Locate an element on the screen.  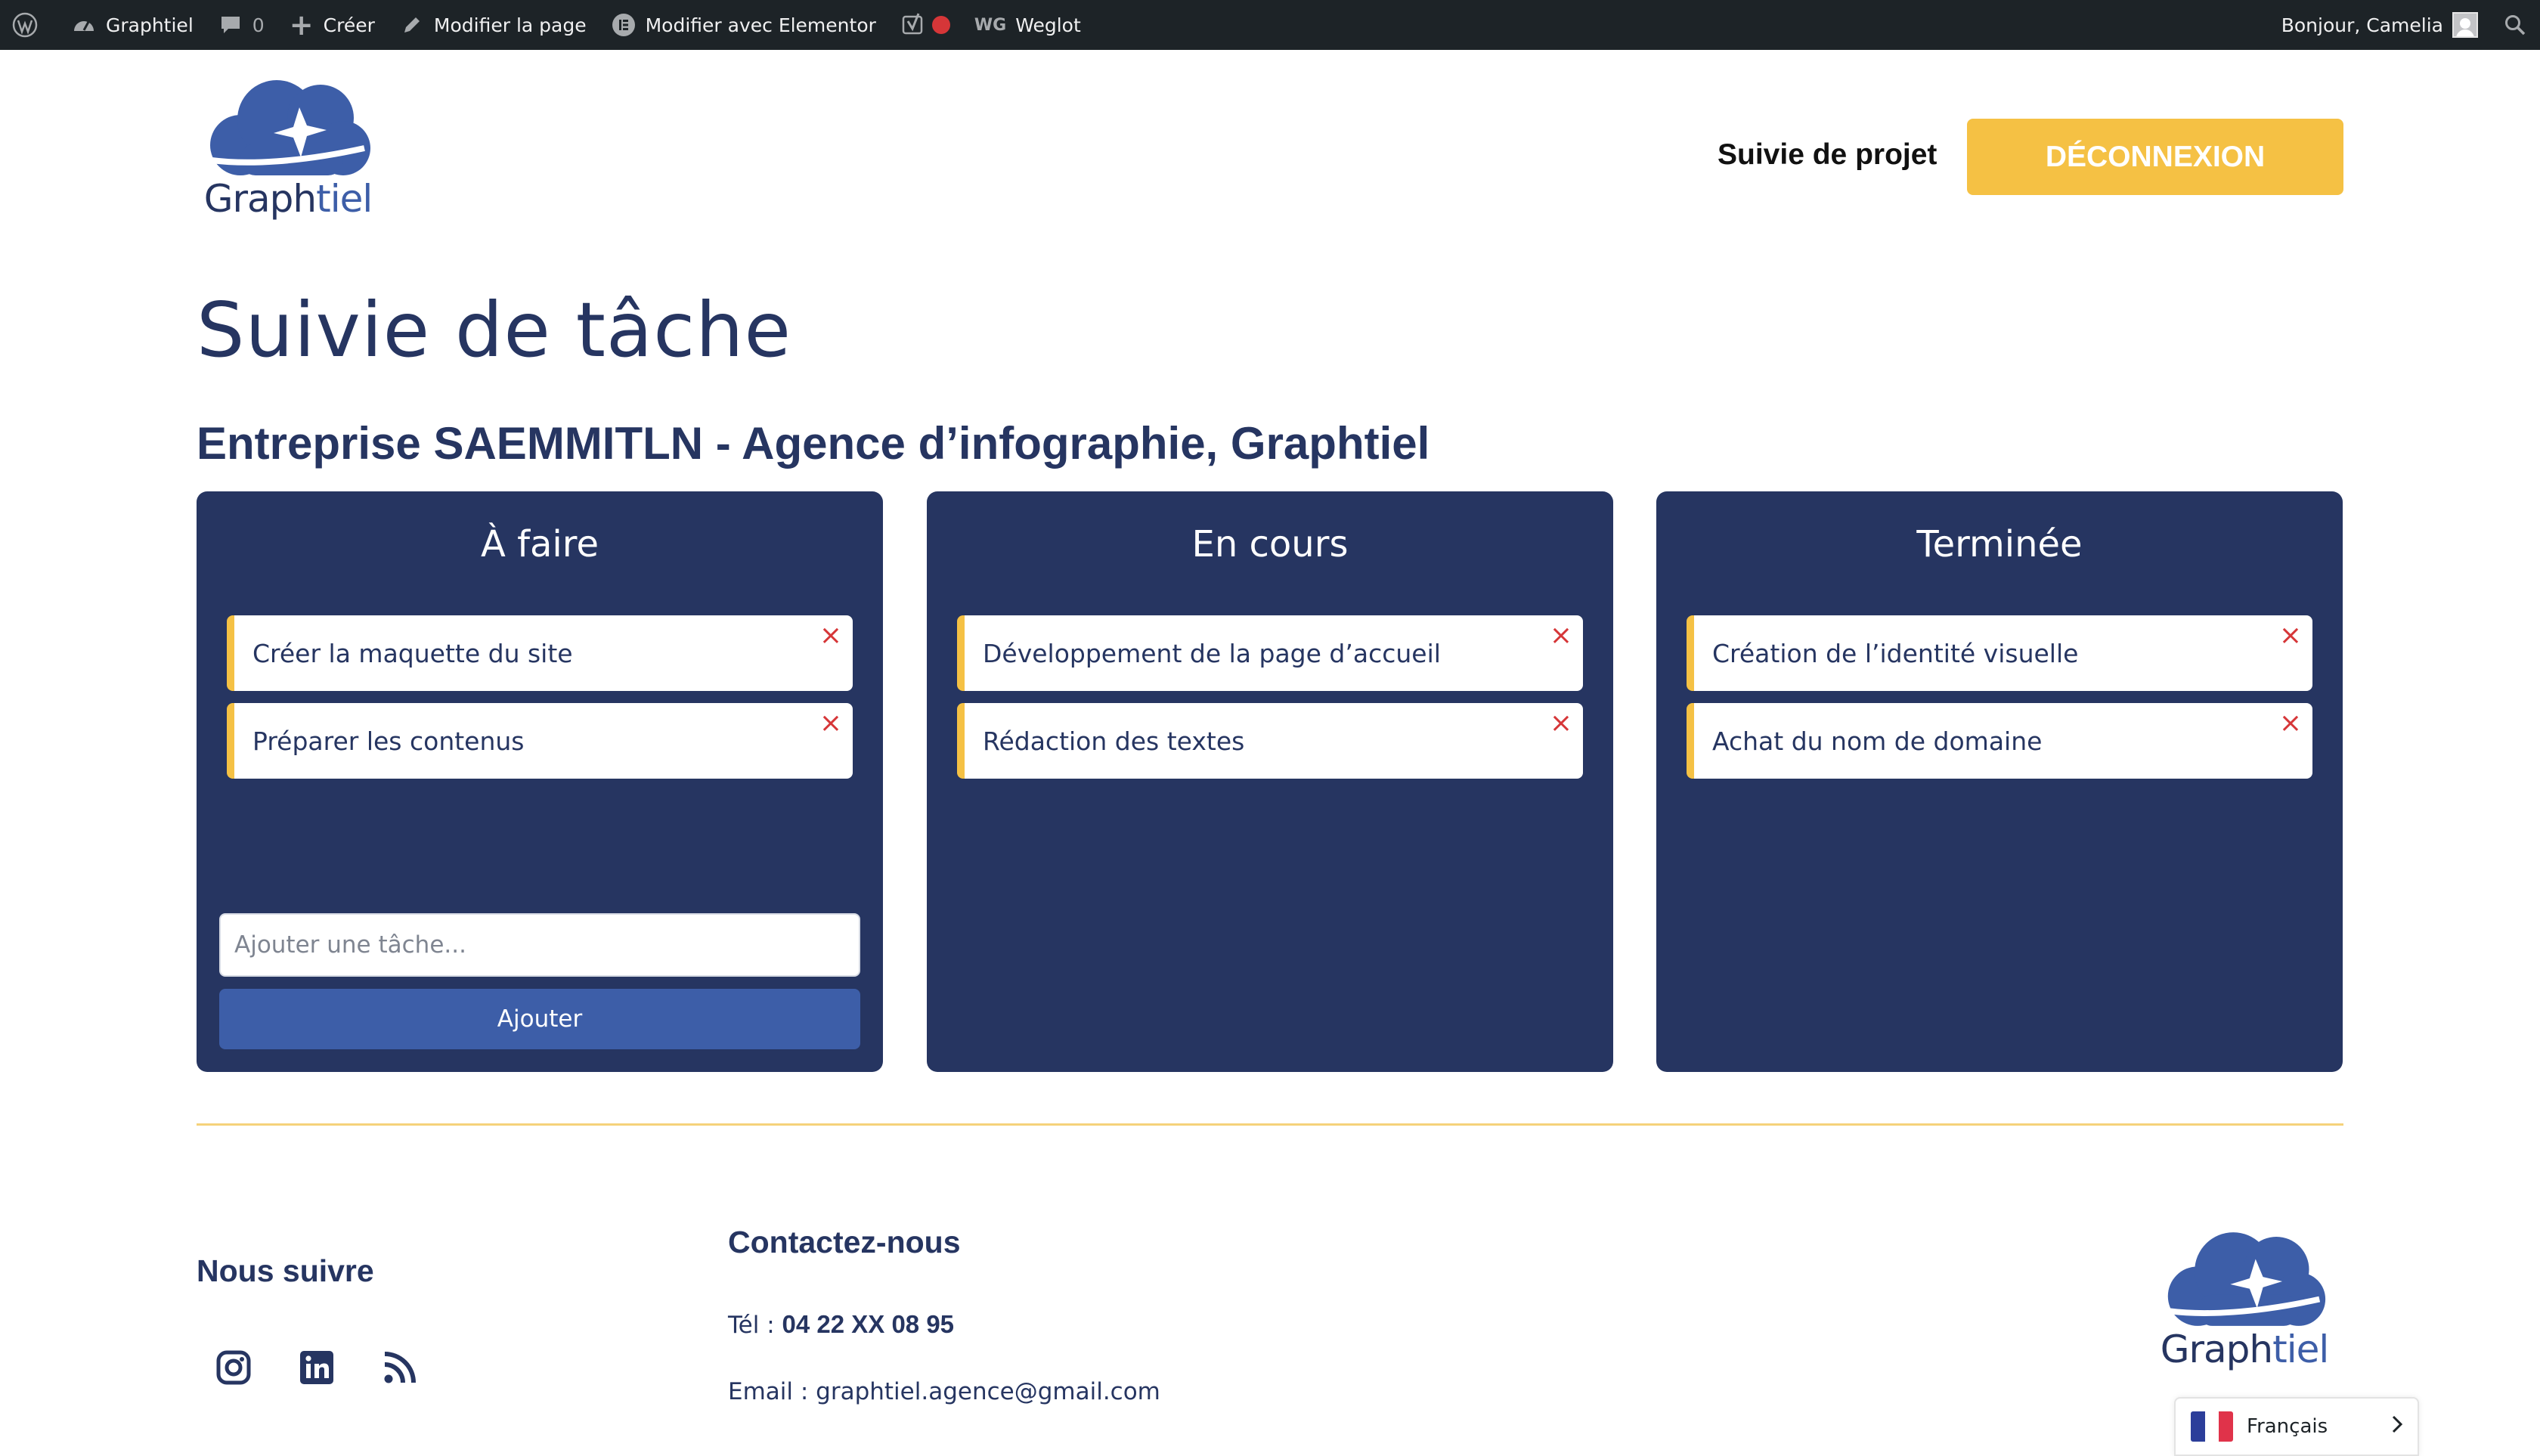
create-label: Créer is located at coordinates (349, 25).